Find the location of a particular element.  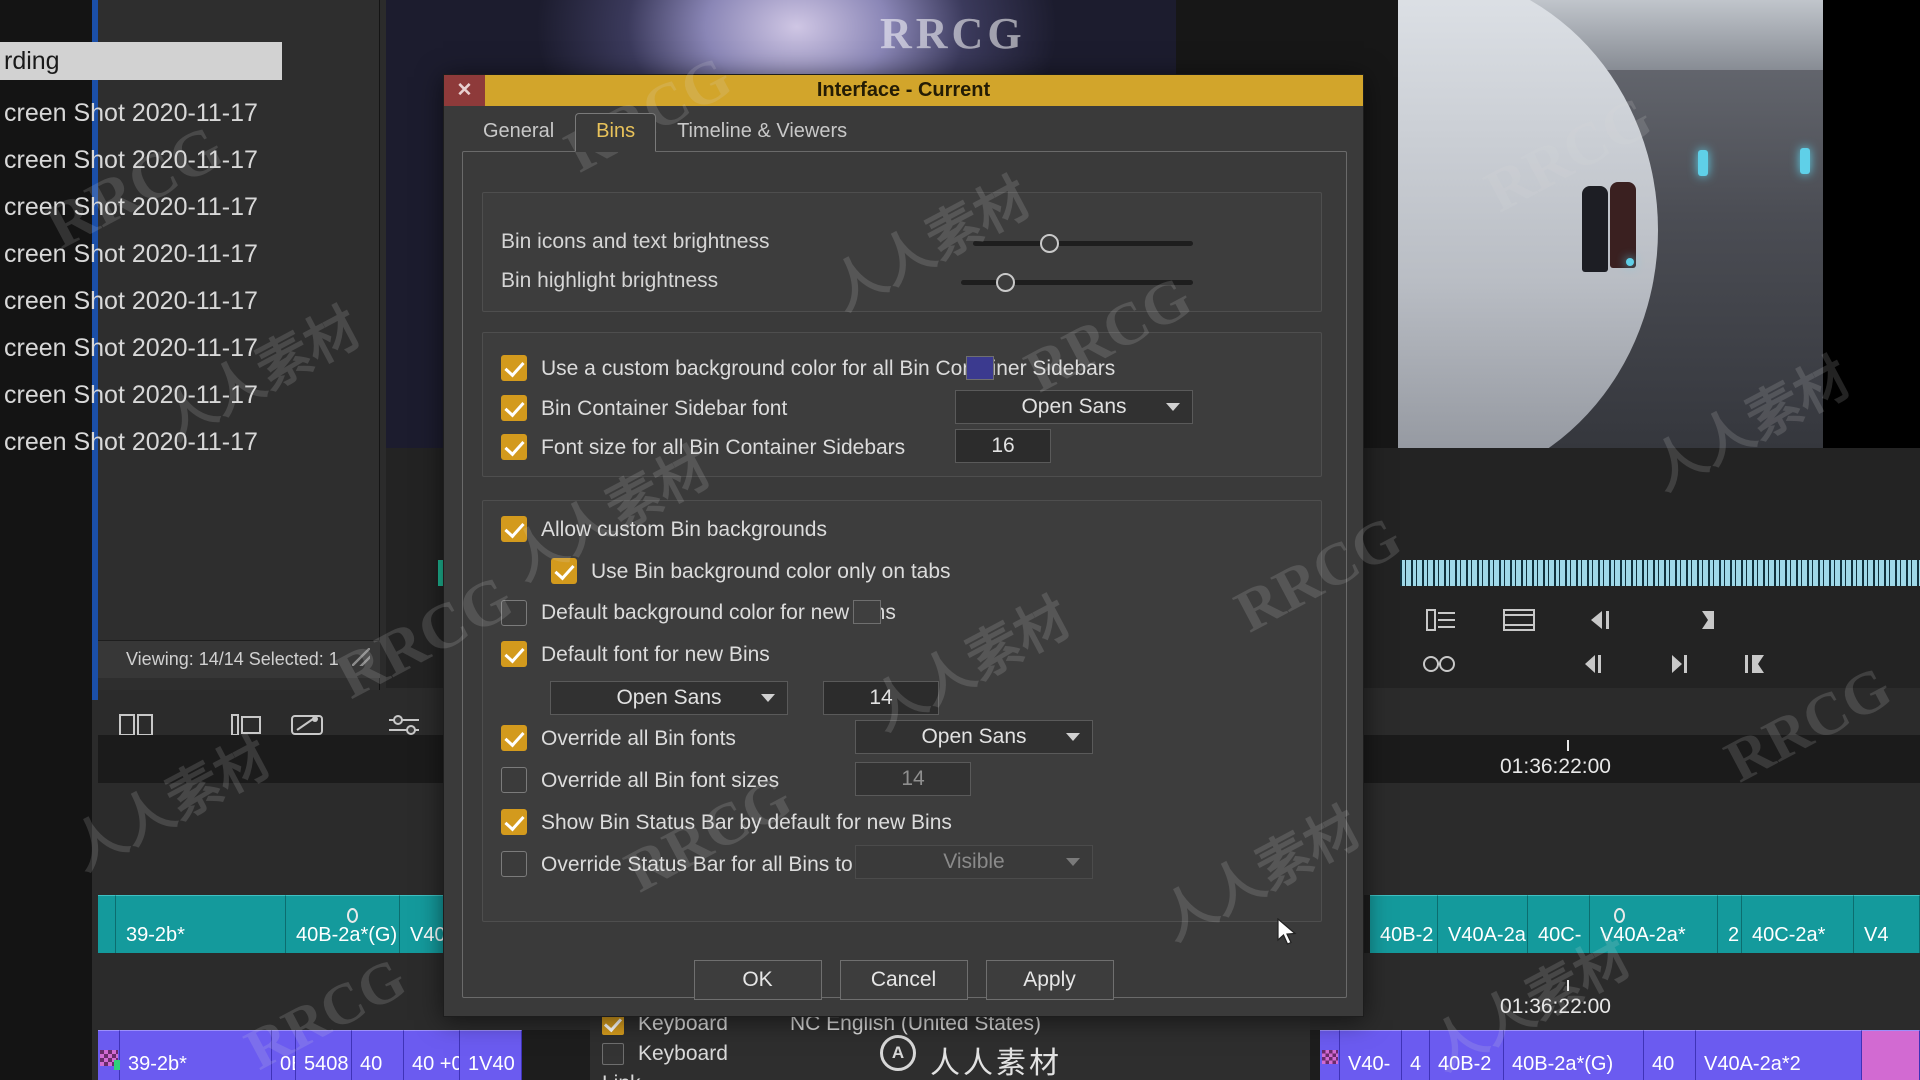

close-icon: ✕ is located at coordinates (464, 90).